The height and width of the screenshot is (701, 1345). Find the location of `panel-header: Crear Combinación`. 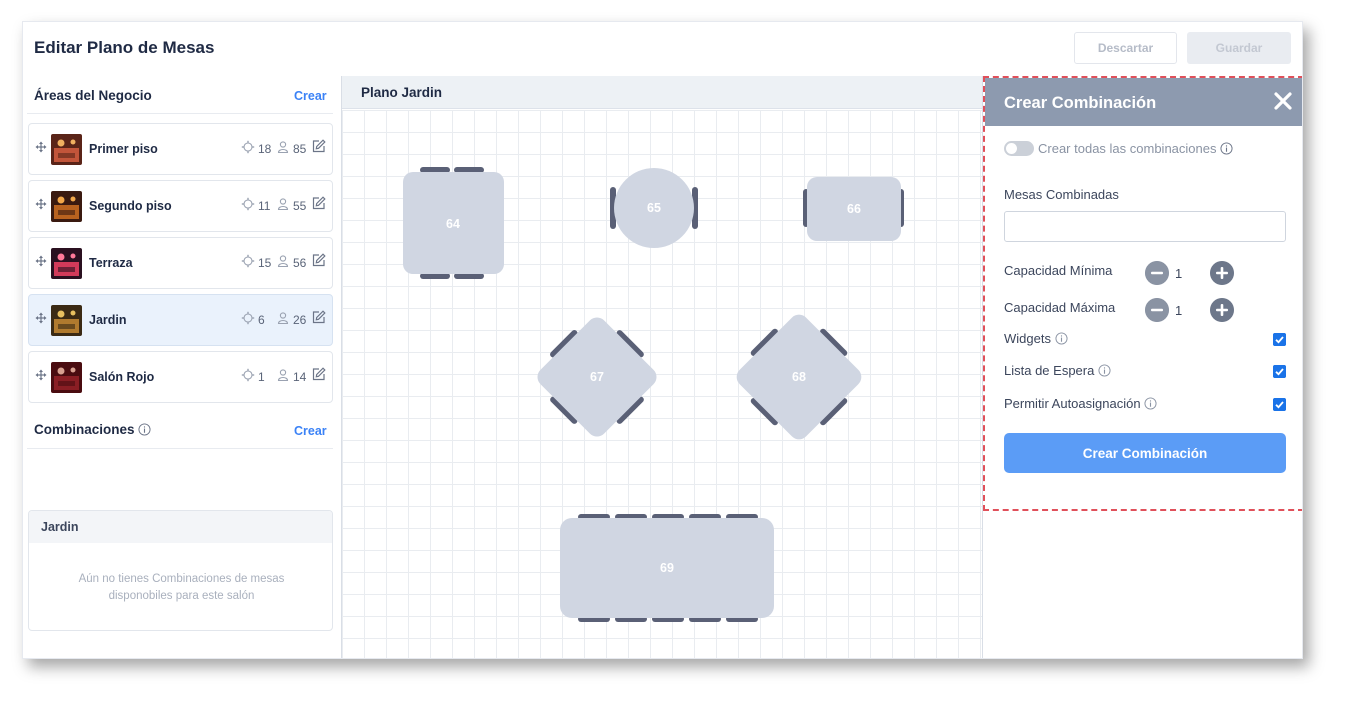

panel-header: Crear Combinación is located at coordinates (1143, 102).